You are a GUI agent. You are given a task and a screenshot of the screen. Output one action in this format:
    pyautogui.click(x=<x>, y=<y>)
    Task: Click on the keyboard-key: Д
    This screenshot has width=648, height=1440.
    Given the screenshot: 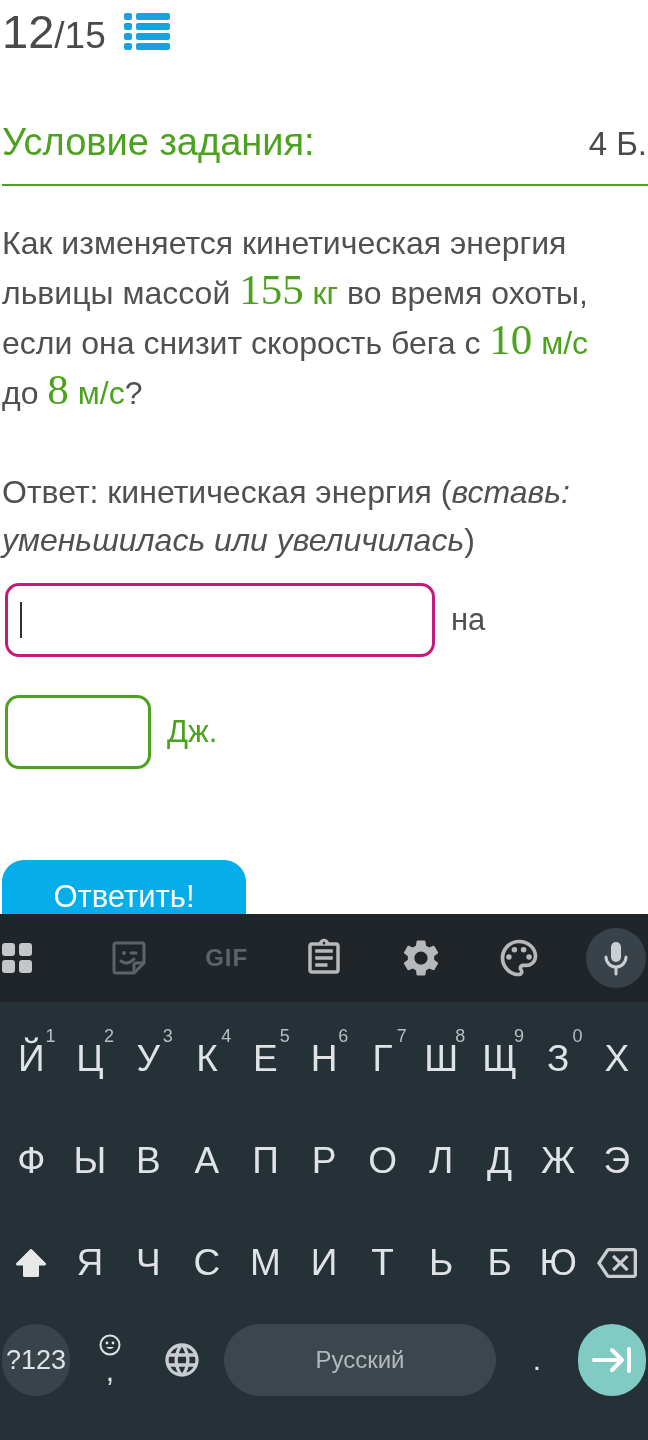 What is the action you would take?
    pyautogui.click(x=499, y=1161)
    